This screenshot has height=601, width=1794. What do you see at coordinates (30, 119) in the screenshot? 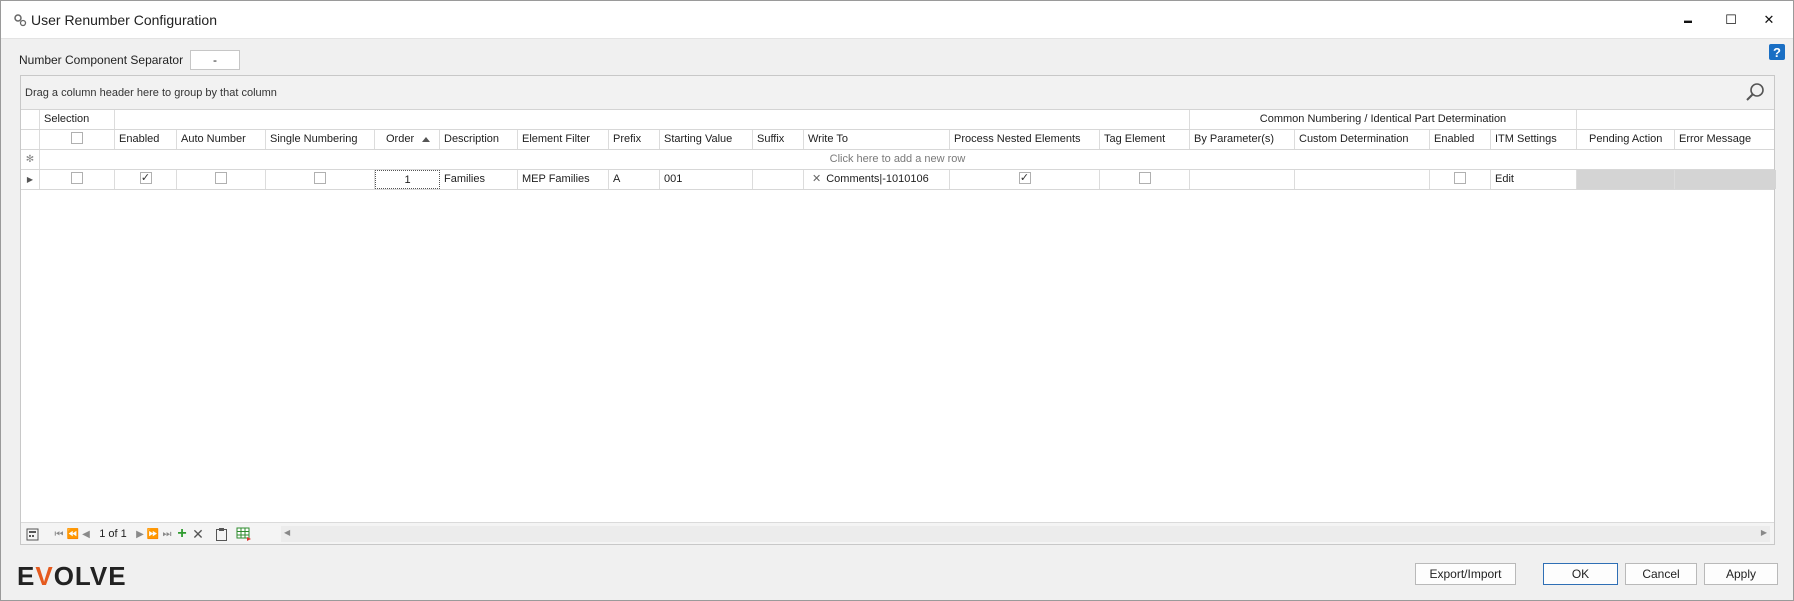
I see `band-indicator` at bounding box center [30, 119].